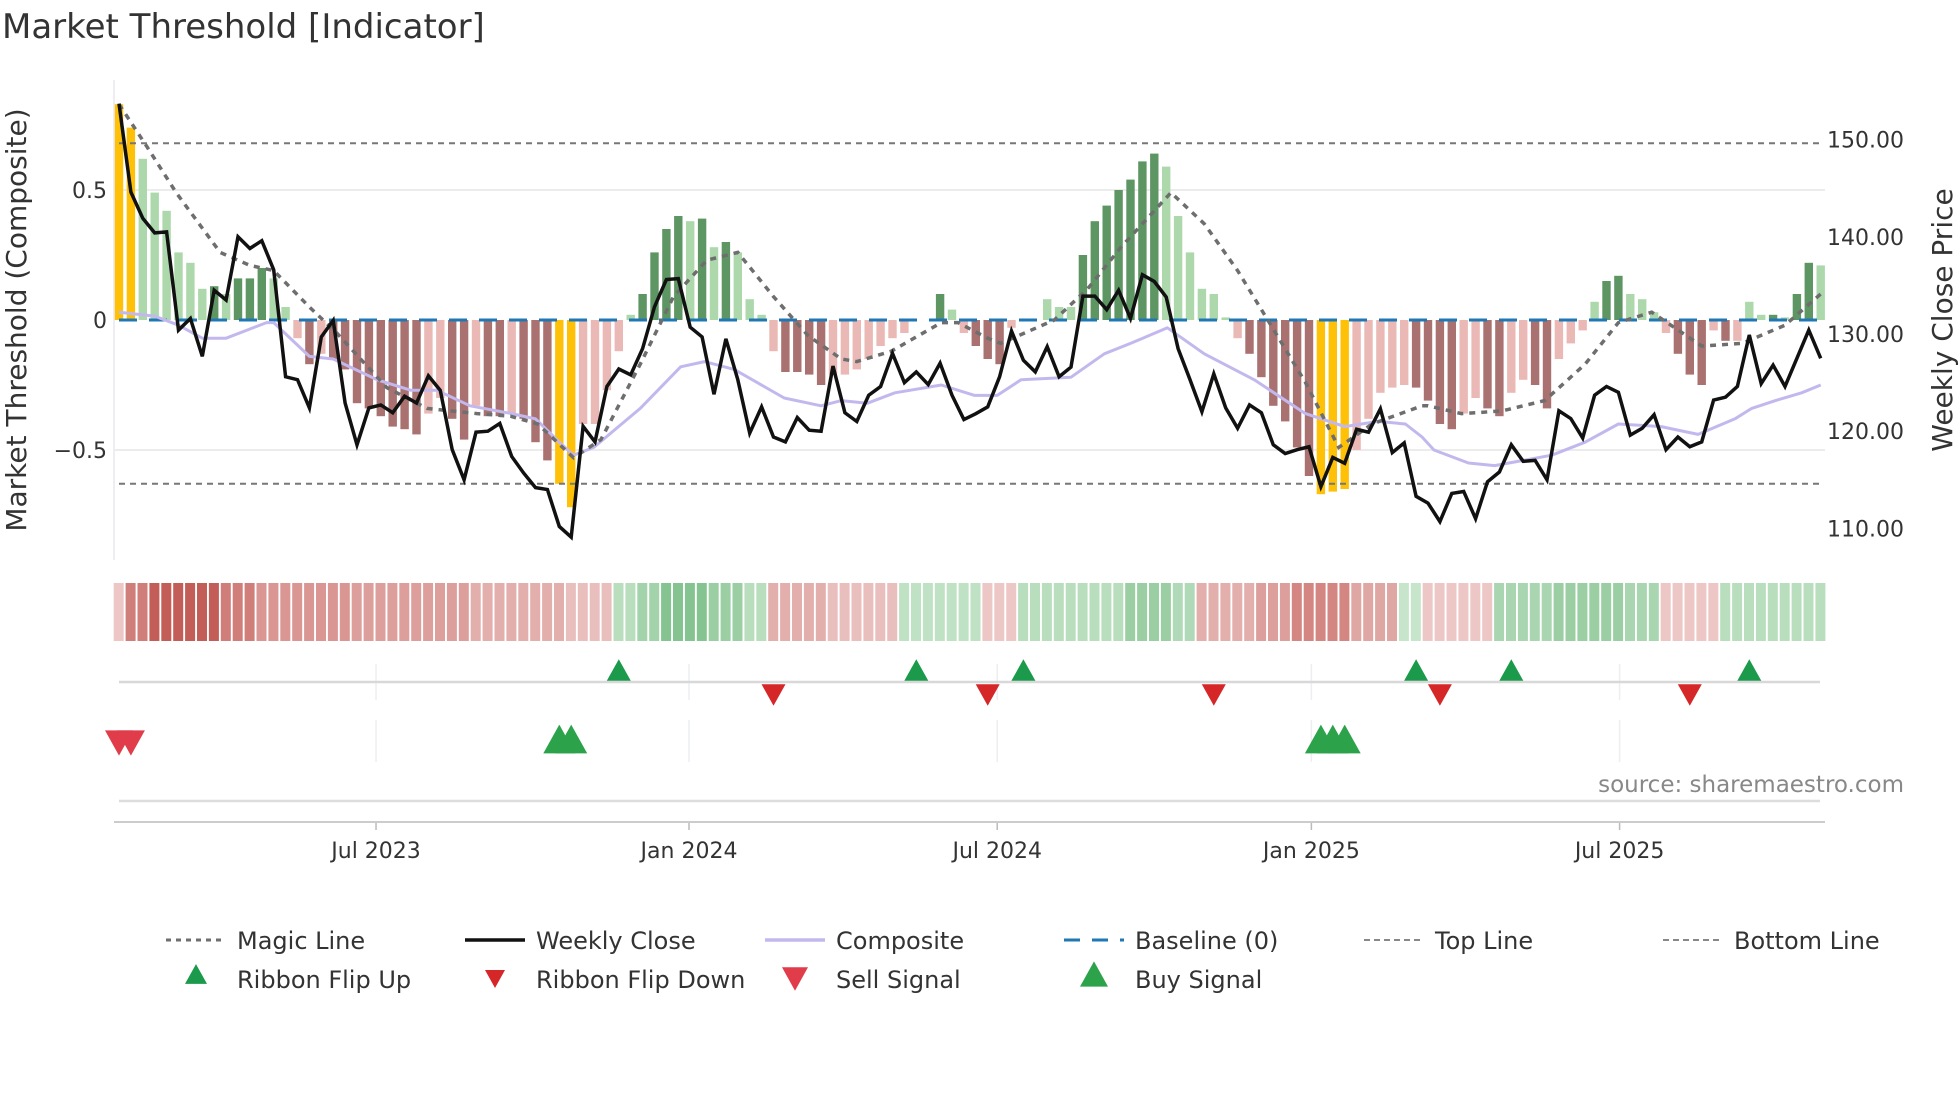 The width and height of the screenshot is (1960, 1102). I want to click on right-tick-label: 120.00, so click(1865, 432).